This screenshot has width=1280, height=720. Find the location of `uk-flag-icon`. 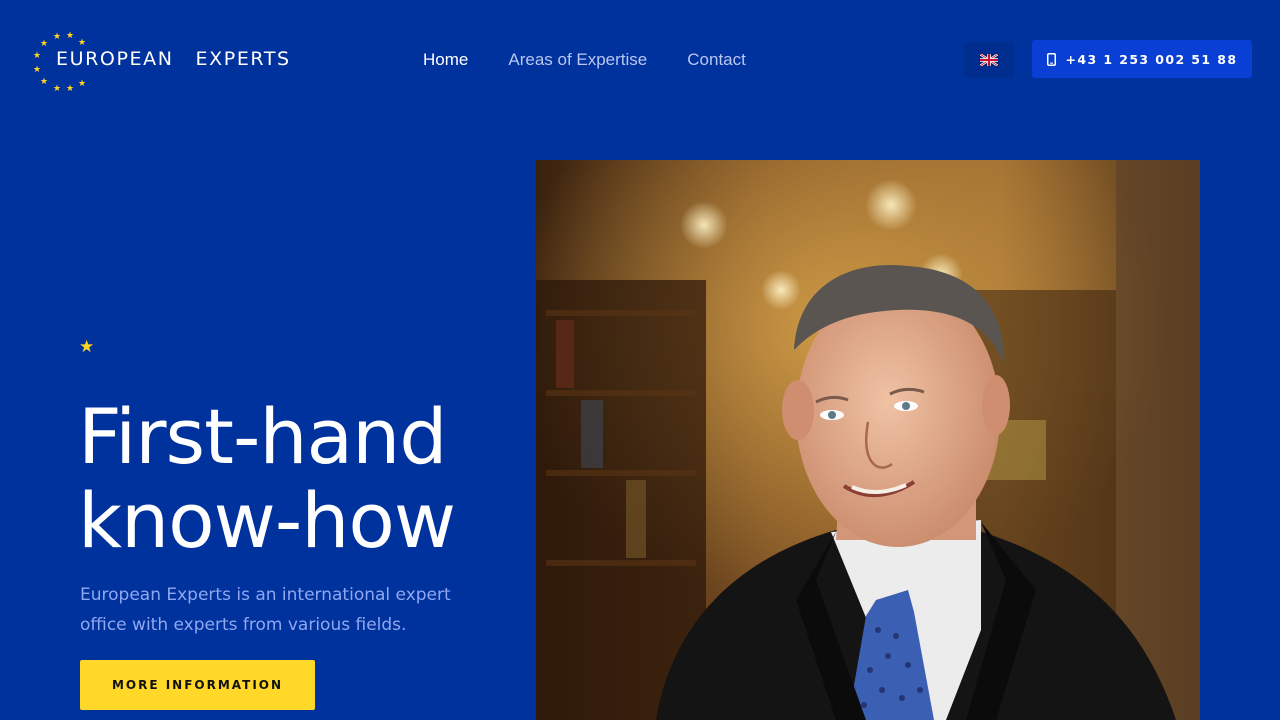

uk-flag-icon is located at coordinates (989, 60).